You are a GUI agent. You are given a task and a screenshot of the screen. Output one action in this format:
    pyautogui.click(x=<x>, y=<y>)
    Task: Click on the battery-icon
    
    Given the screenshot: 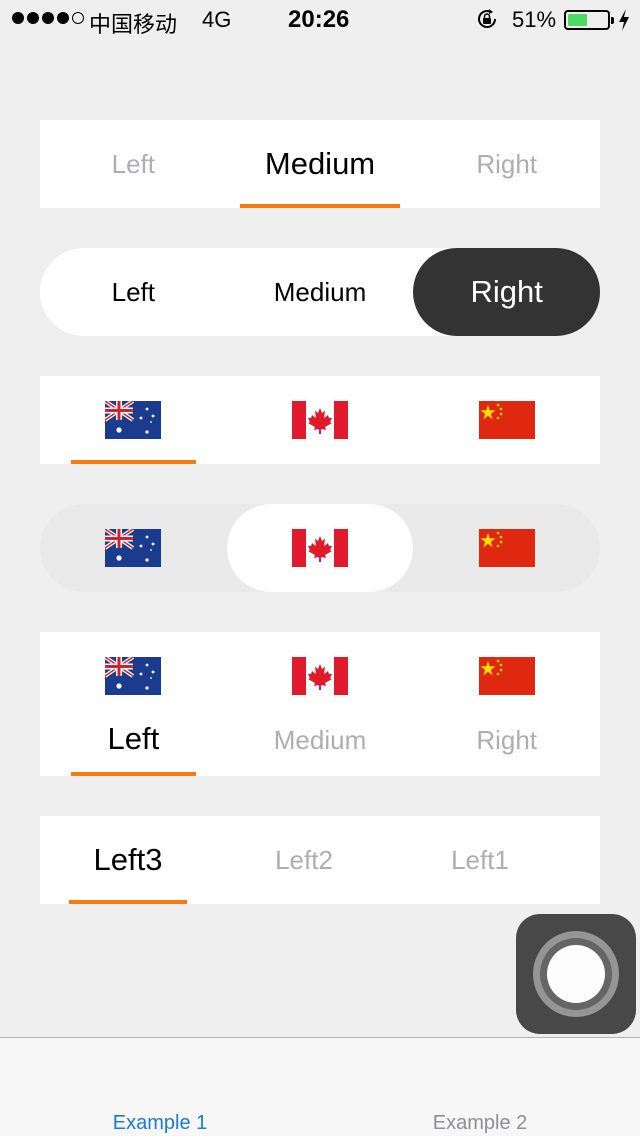 What is the action you would take?
    pyautogui.click(x=589, y=20)
    